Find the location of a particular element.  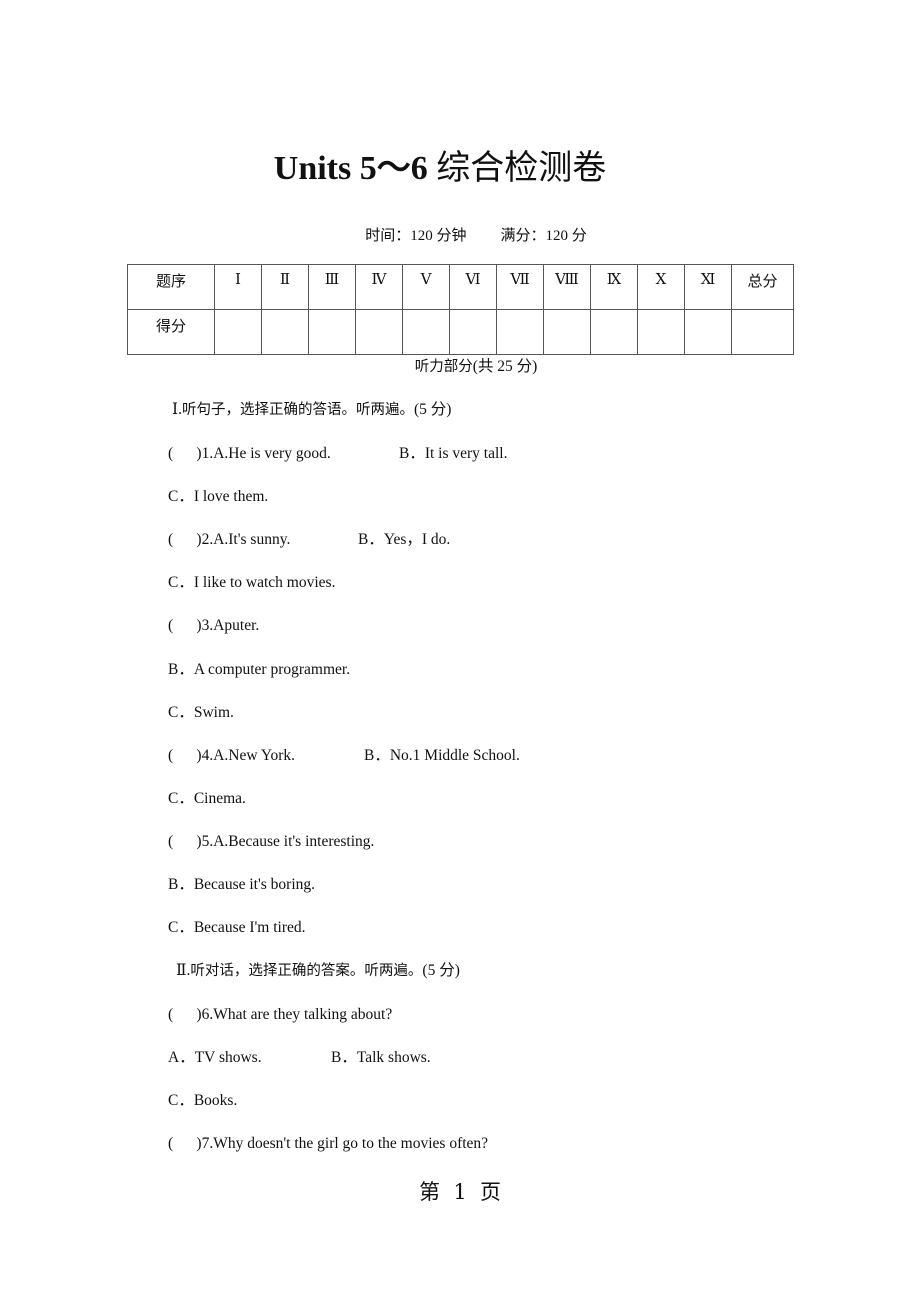

question-3: ( )3.Aputer. is located at coordinates (214, 625).